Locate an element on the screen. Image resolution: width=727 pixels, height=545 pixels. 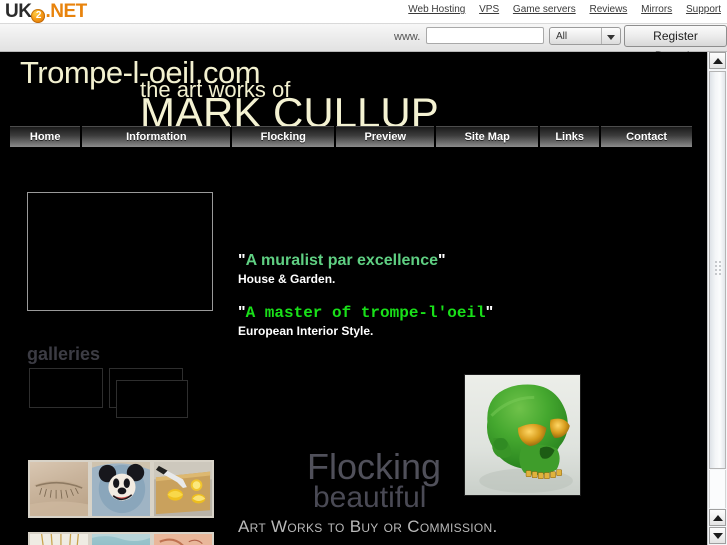
flocking-line-2: beautiful is located at coordinates (370, 497).